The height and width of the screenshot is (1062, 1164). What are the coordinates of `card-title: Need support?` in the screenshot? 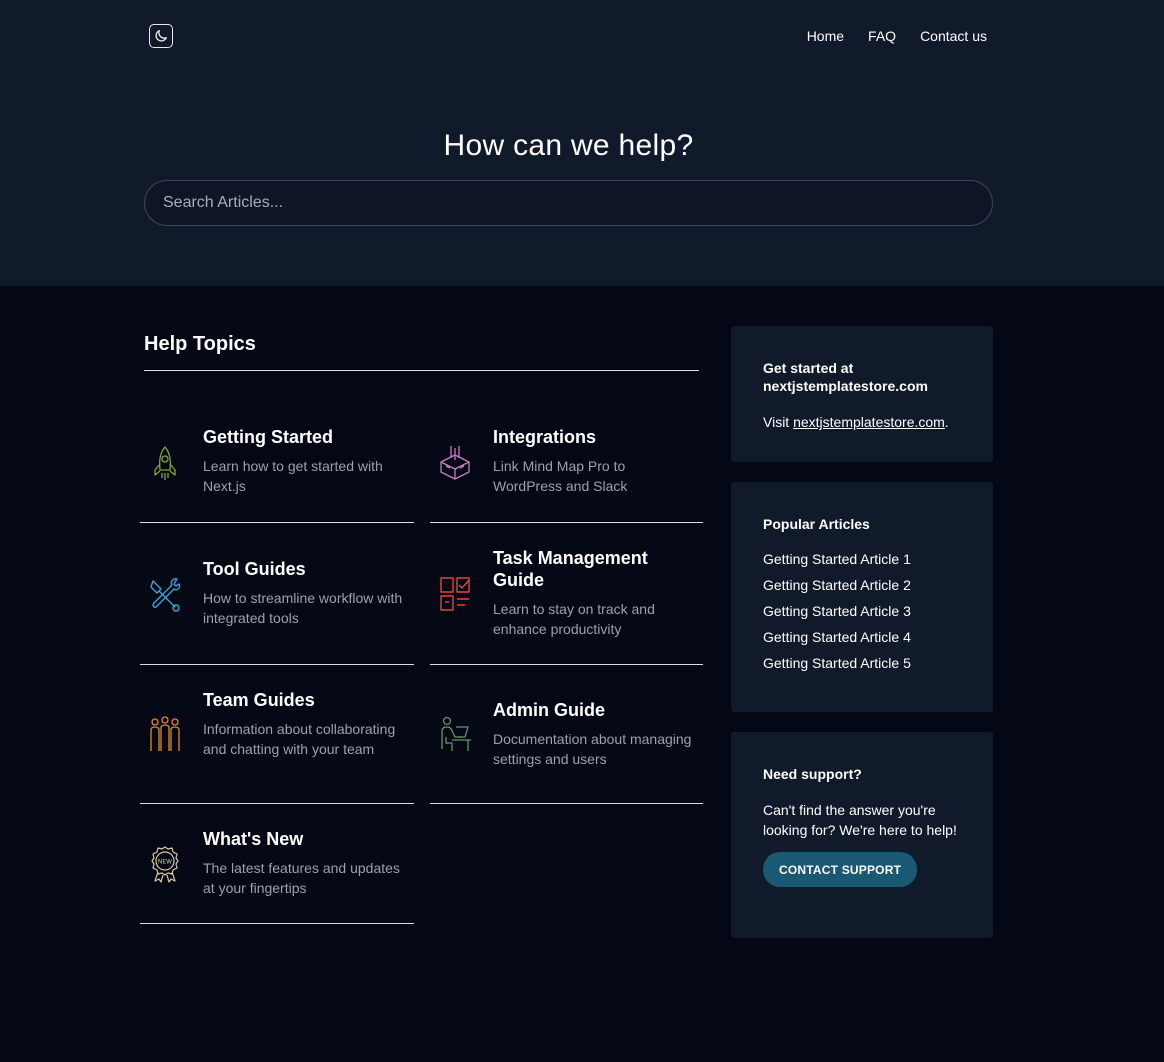 It's located at (812, 774).